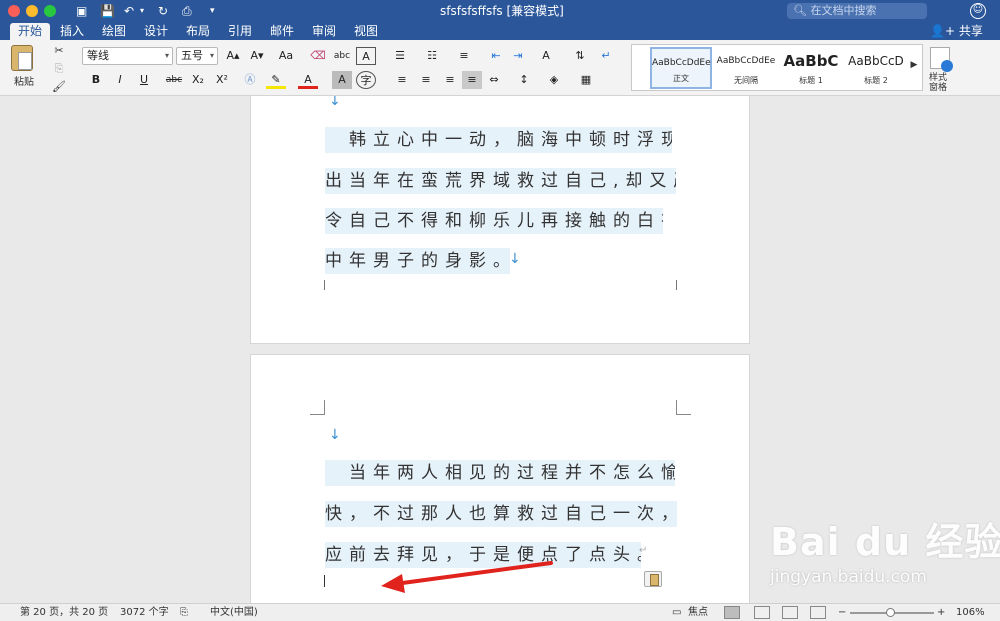 The width and height of the screenshot is (1000, 621). What do you see at coordinates (802, 10) in the screenshot?
I see `search-icon: 🔍︎` at bounding box center [802, 10].